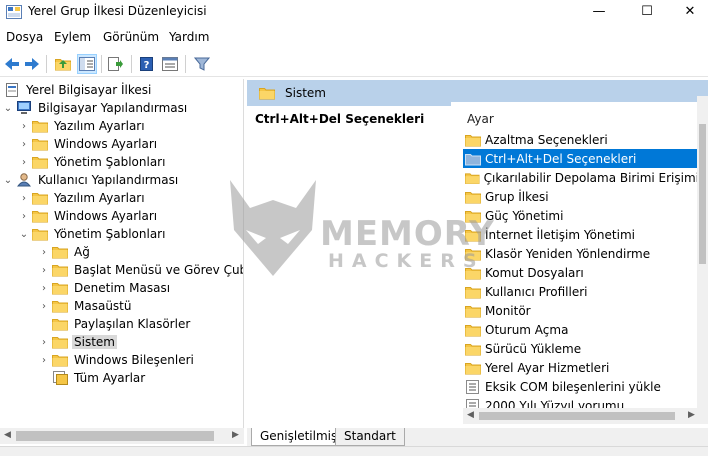 Image resolution: width=708 pixels, height=456 pixels. I want to click on tree-item-cc-software: › Yazılım Ayarları, so click(82, 126).